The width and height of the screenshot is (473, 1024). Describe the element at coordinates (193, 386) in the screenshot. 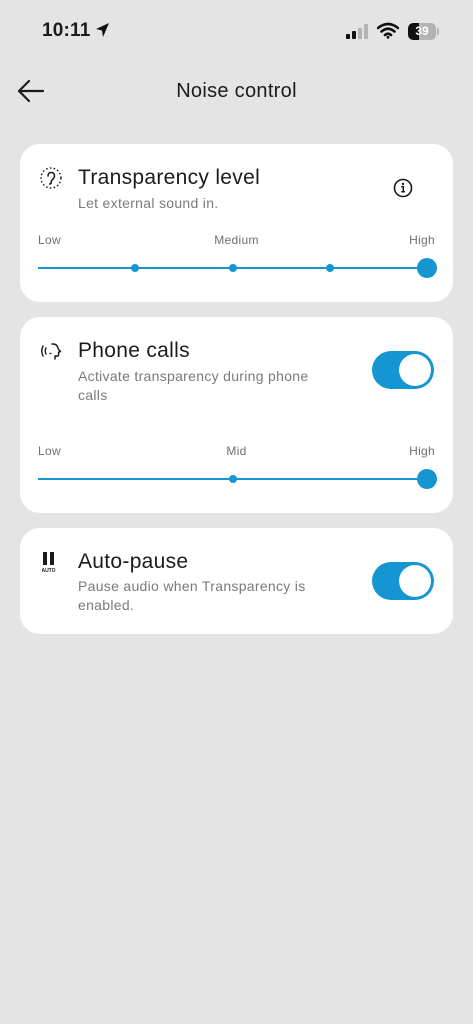

I see `phone-calls-subtitle: Activate transparency during phone calls` at that location.